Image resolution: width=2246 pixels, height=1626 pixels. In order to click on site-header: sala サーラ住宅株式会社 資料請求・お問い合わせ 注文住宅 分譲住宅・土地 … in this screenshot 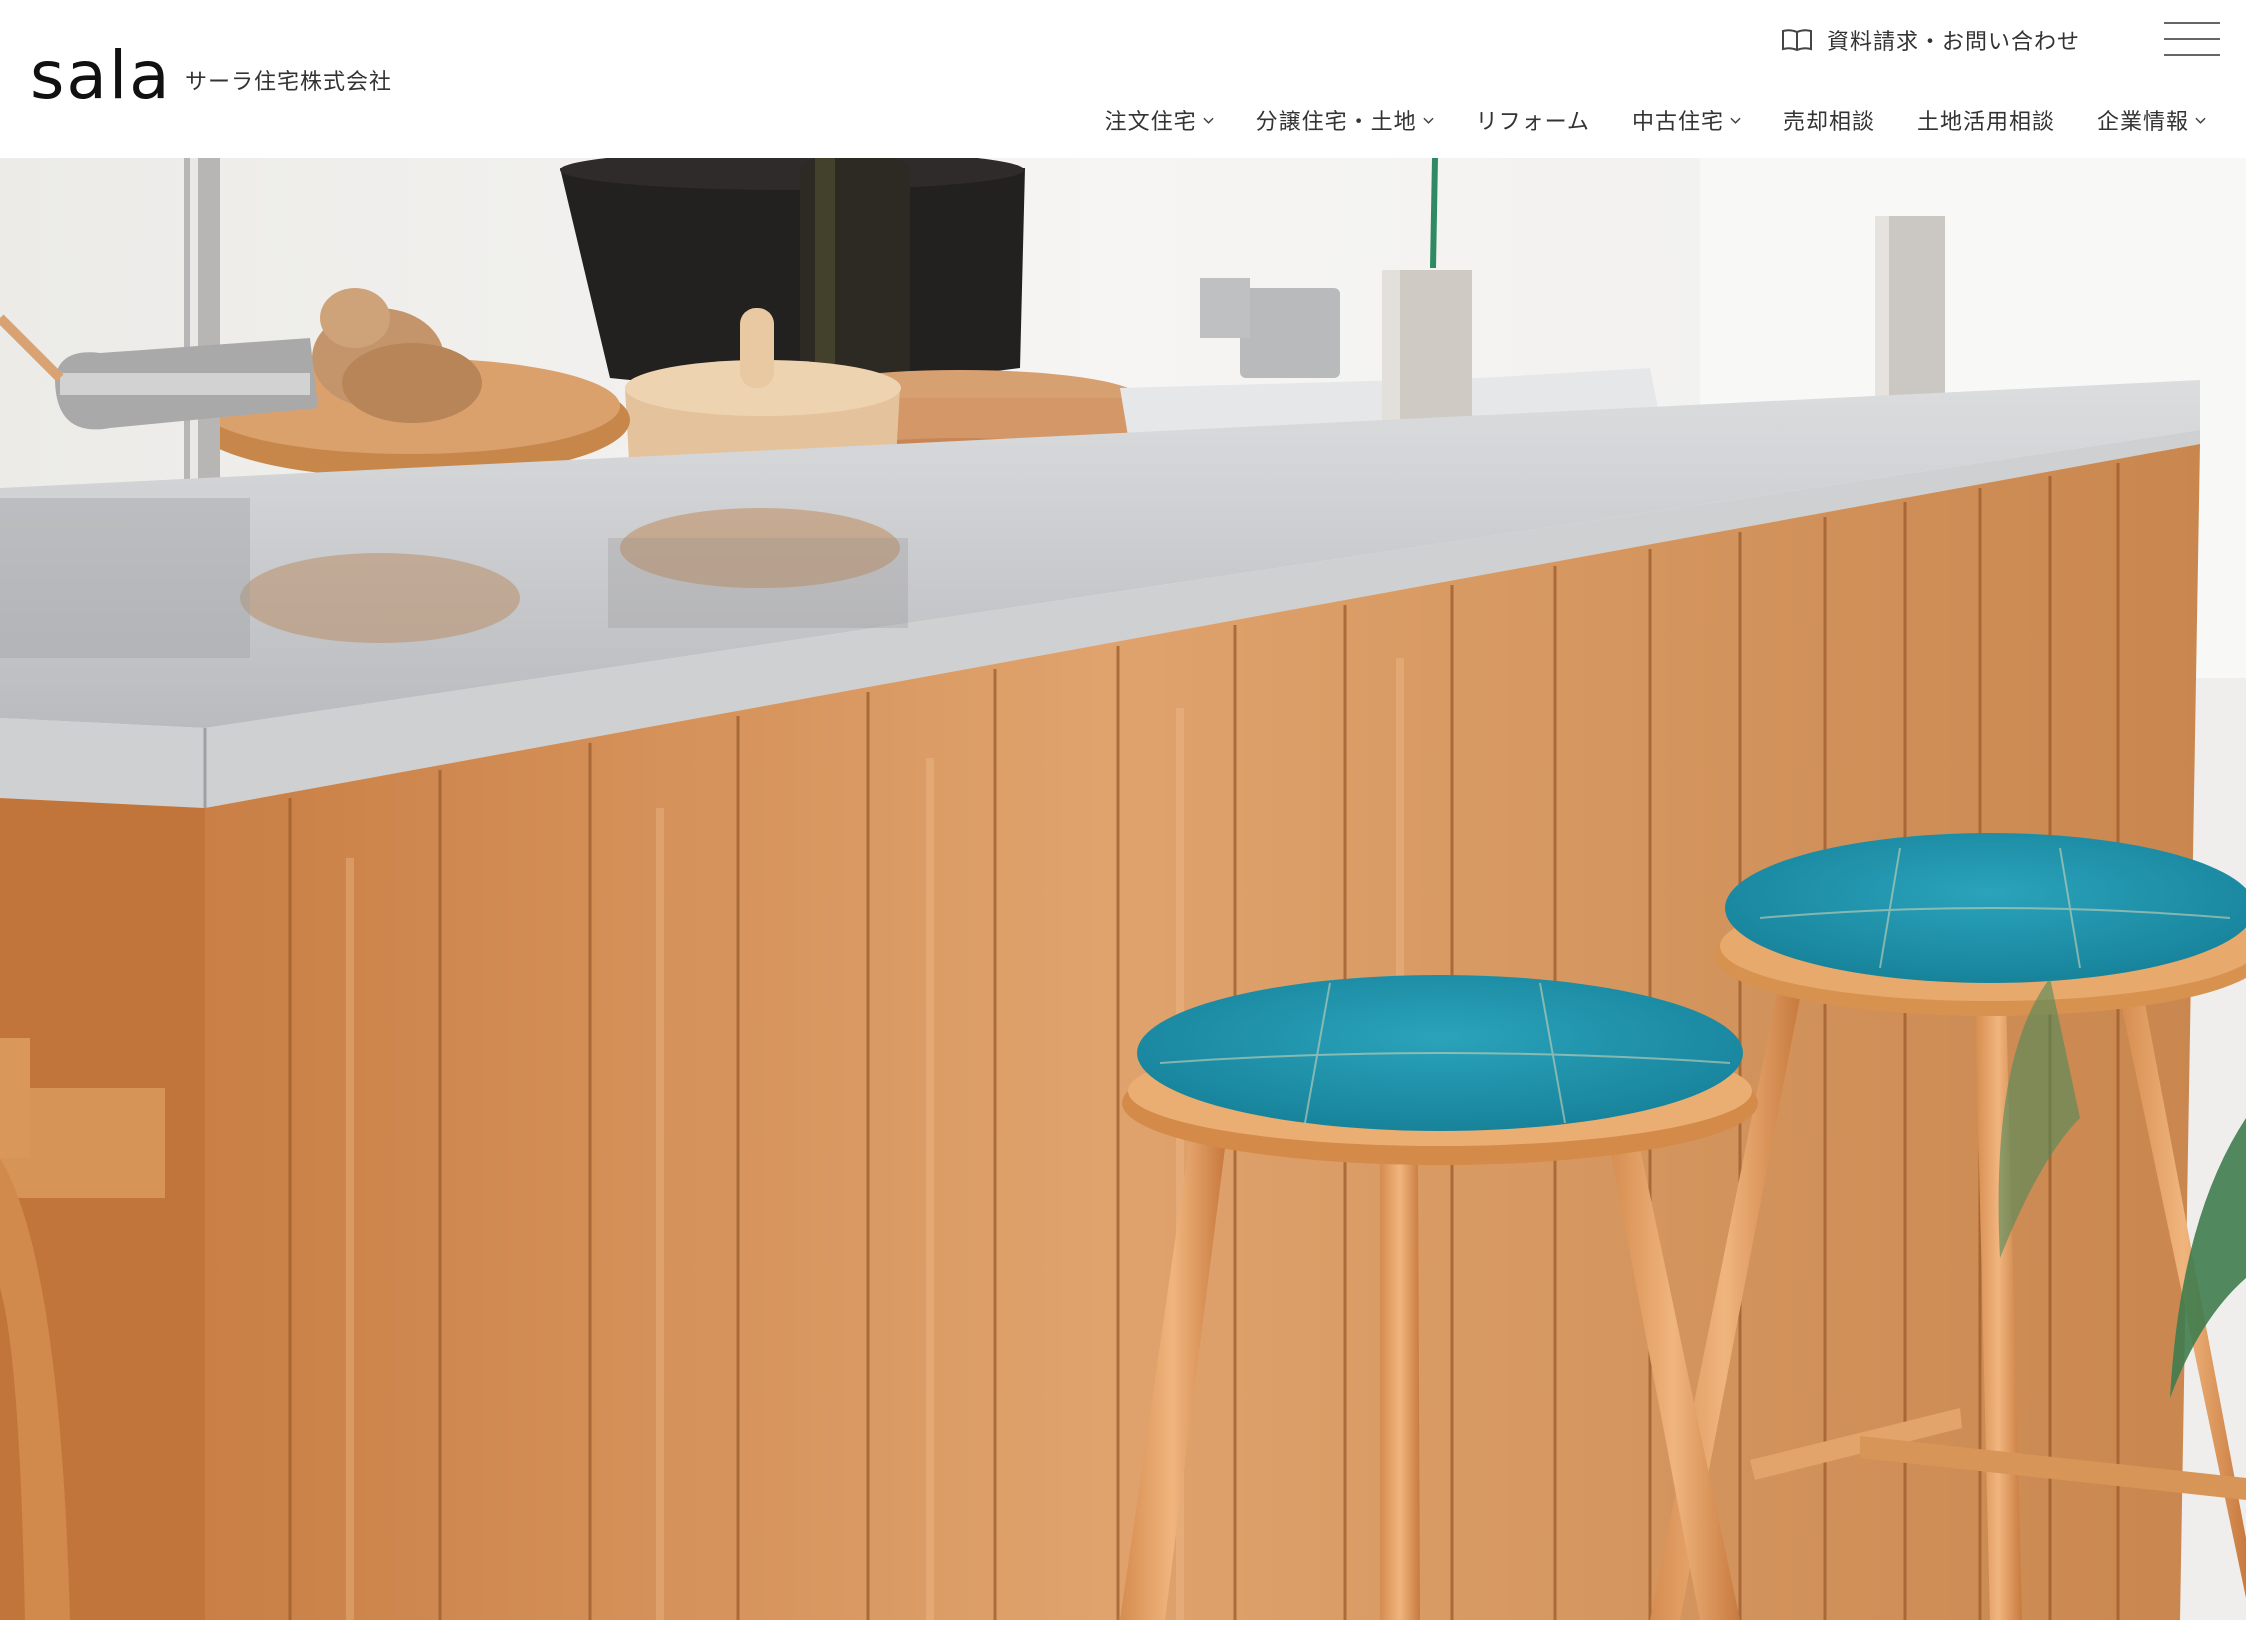, I will do `click(1123, 79)`.